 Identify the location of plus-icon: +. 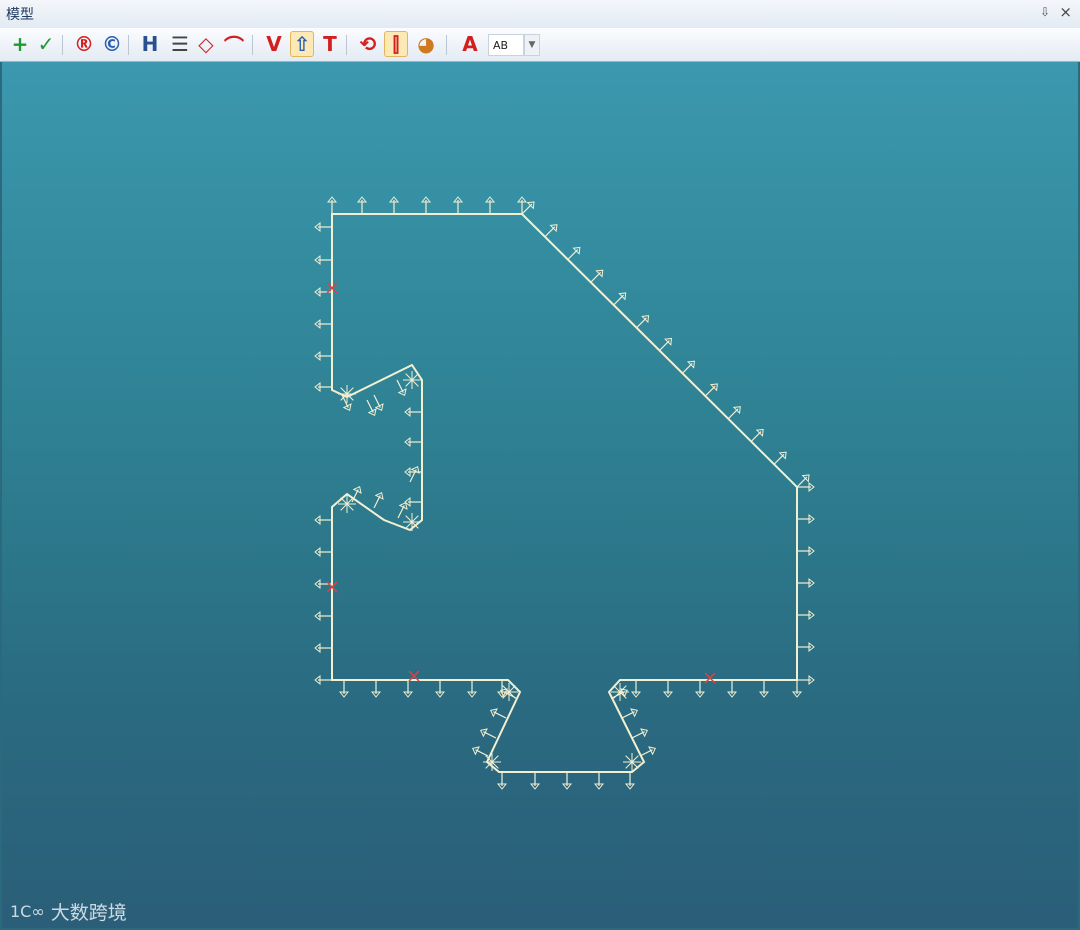
(20, 44).